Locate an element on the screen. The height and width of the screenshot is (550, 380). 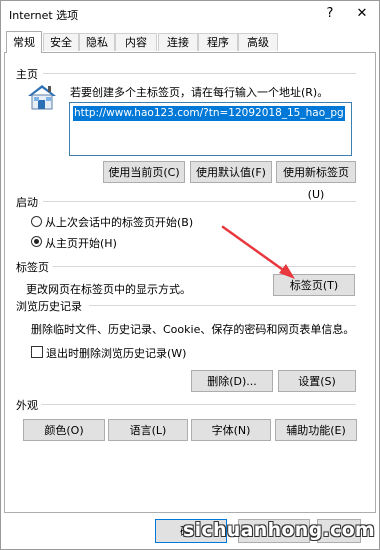
annotation-arrow is located at coordinates (258, 252).